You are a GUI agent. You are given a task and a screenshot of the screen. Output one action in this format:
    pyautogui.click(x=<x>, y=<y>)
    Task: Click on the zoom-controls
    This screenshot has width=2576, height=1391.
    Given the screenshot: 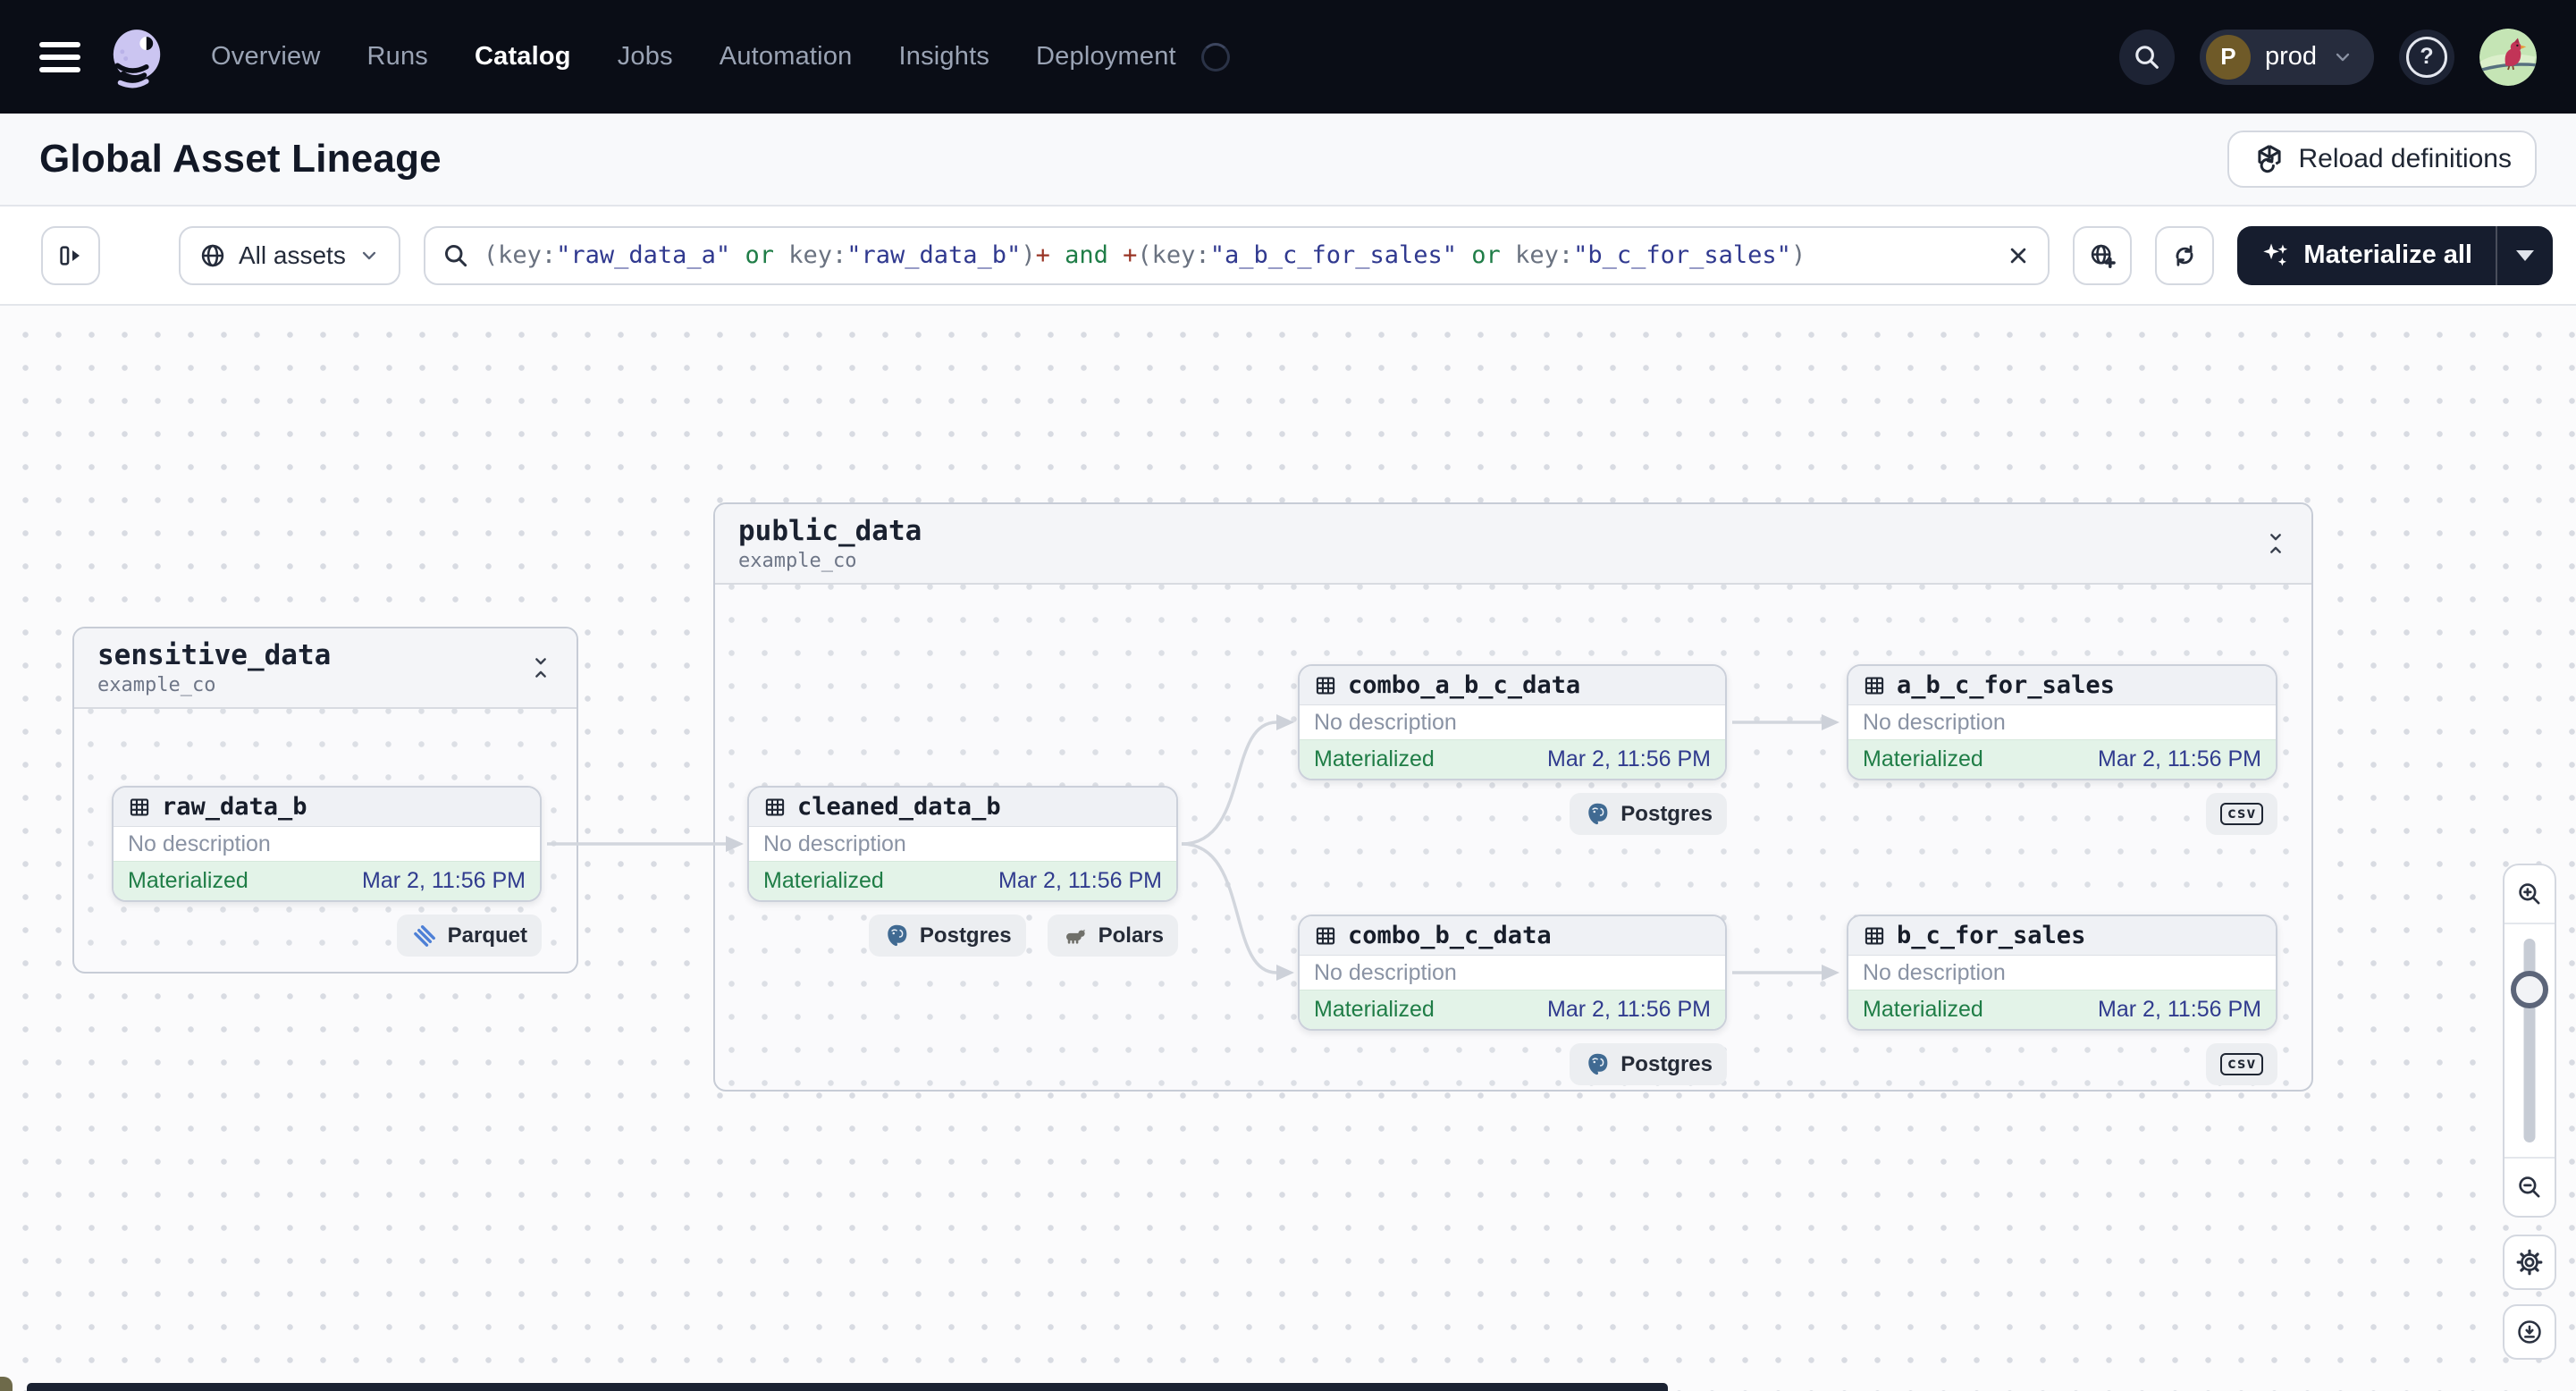 What is the action you would take?
    pyautogui.click(x=2529, y=1041)
    